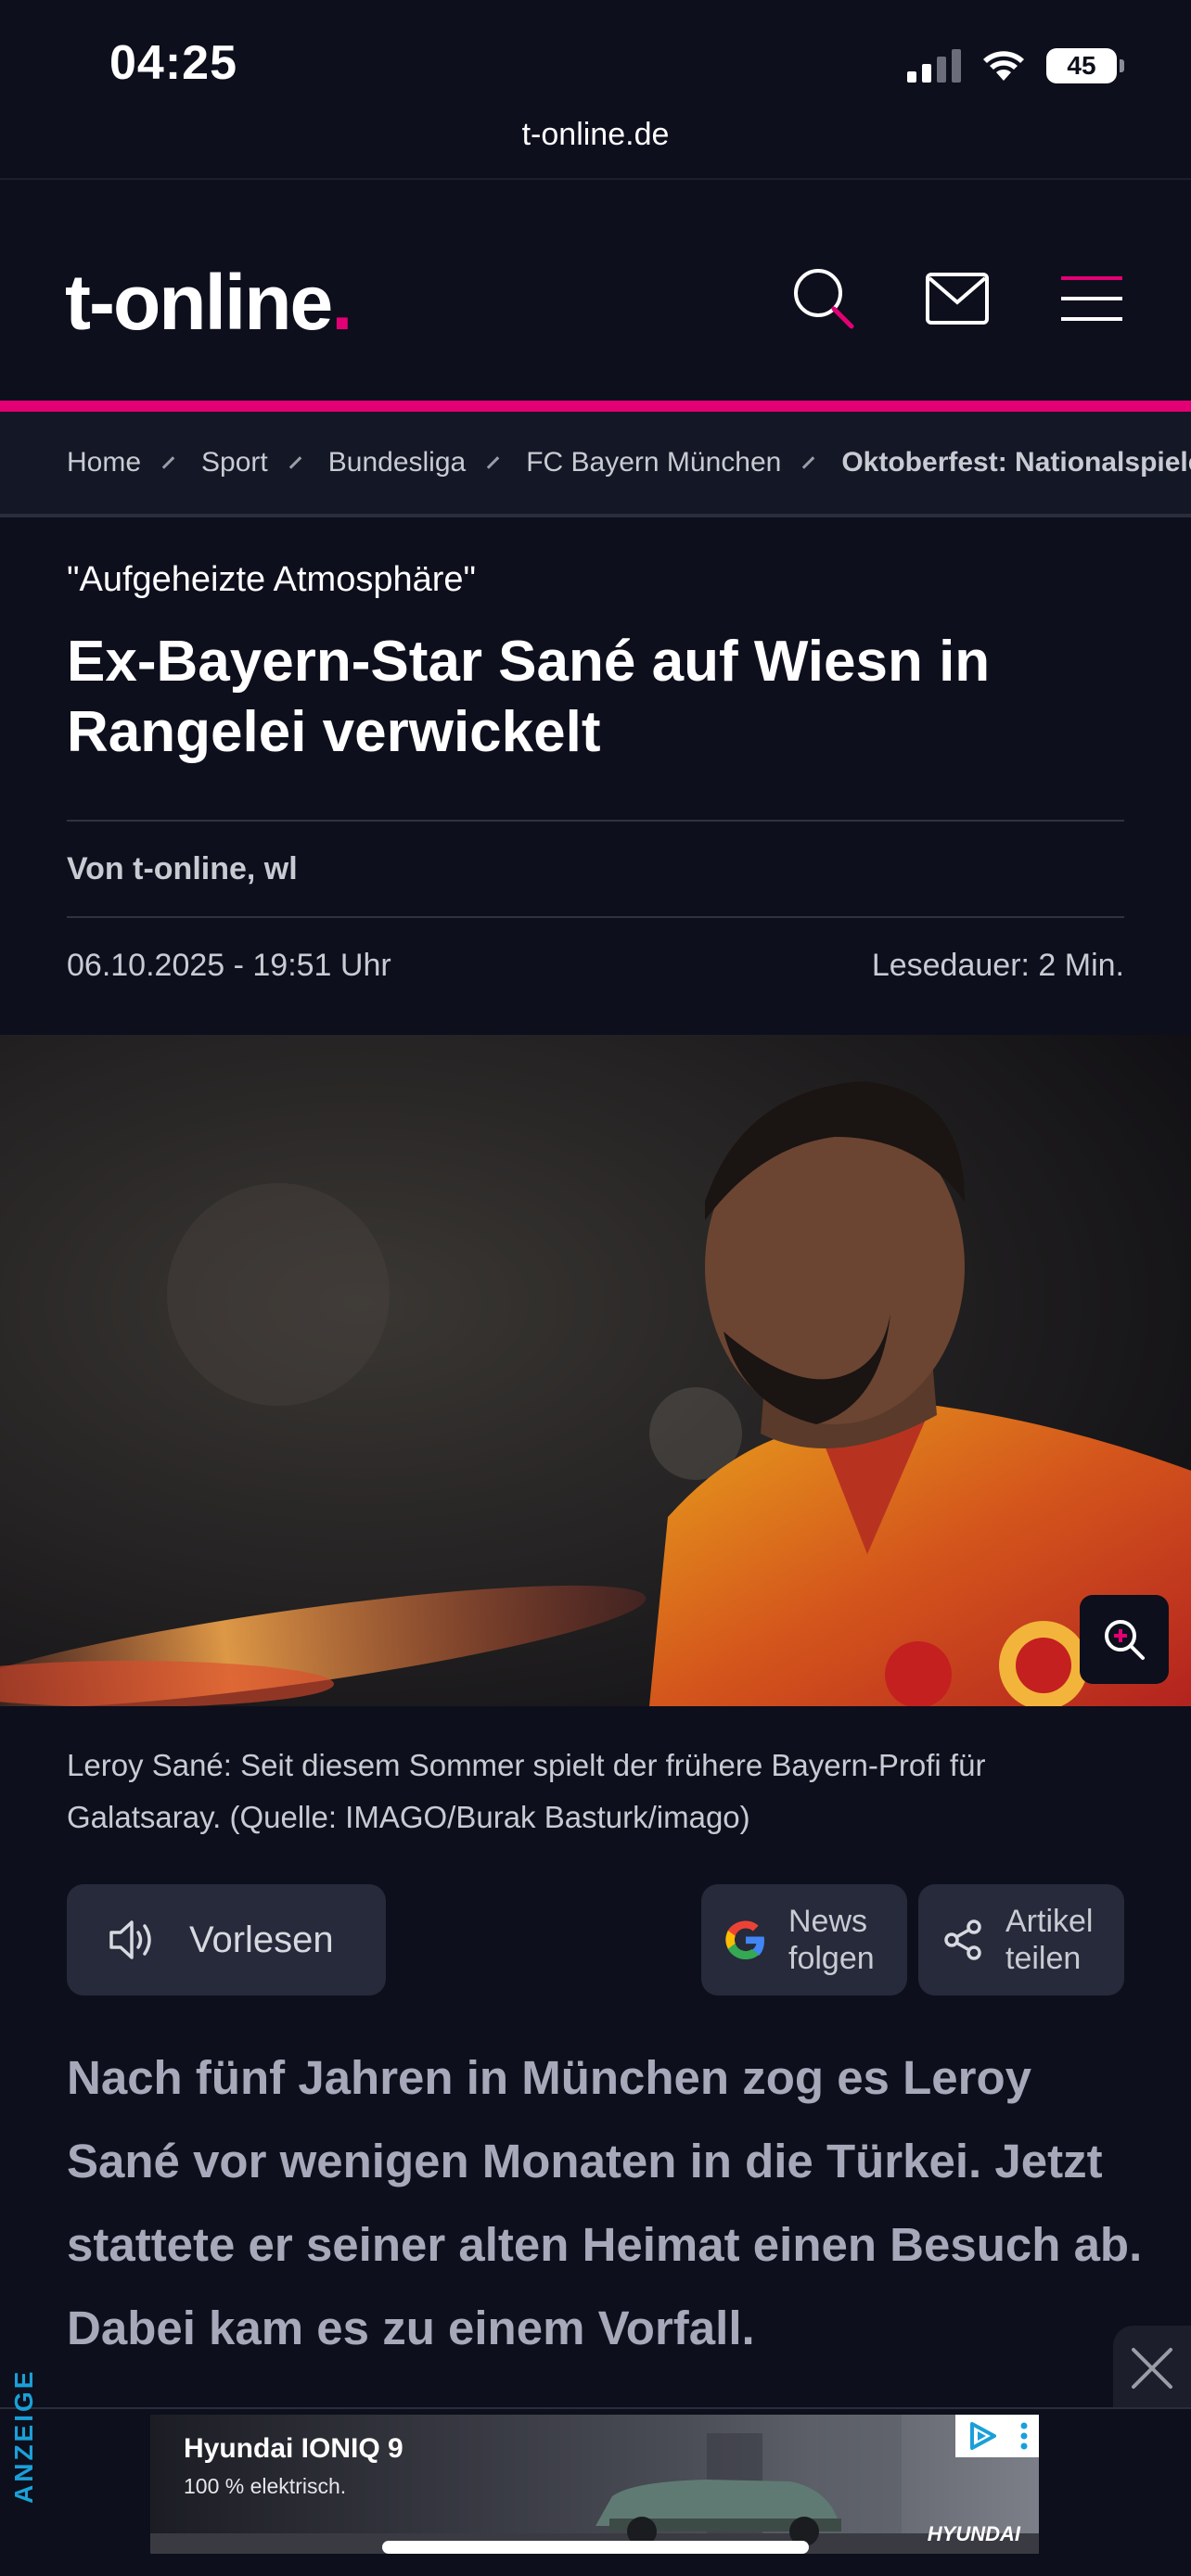  I want to click on breadcrumb-bundesliga: Bundesliga, so click(397, 462).